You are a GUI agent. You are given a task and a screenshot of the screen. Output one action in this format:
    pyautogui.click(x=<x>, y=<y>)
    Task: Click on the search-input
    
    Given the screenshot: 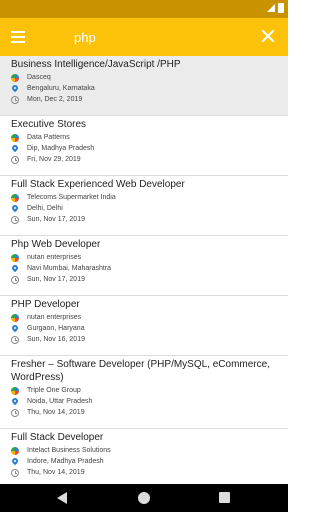 What is the action you would take?
    pyautogui.click(x=159, y=37)
    